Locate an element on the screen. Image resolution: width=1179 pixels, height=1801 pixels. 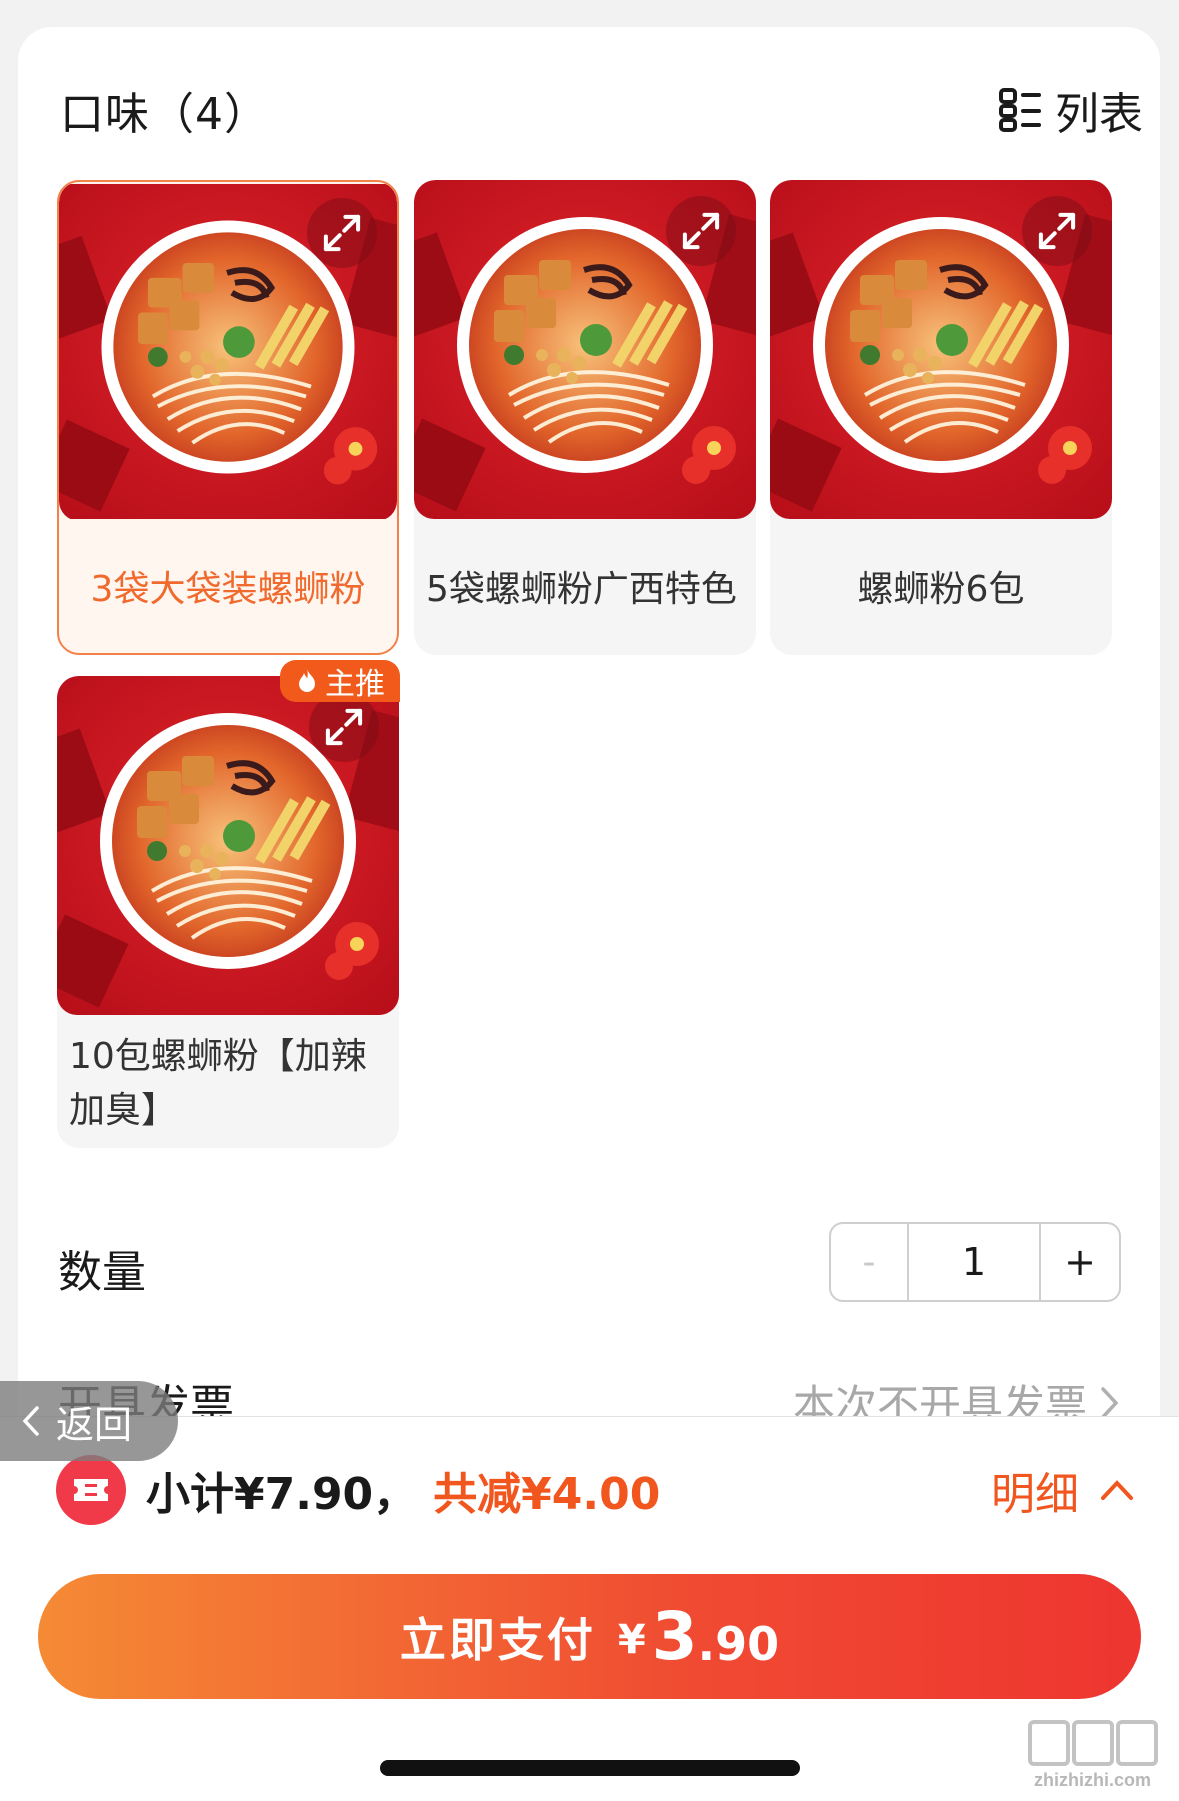
recommended-badge-label: 主推 is located at coordinates (355, 684).